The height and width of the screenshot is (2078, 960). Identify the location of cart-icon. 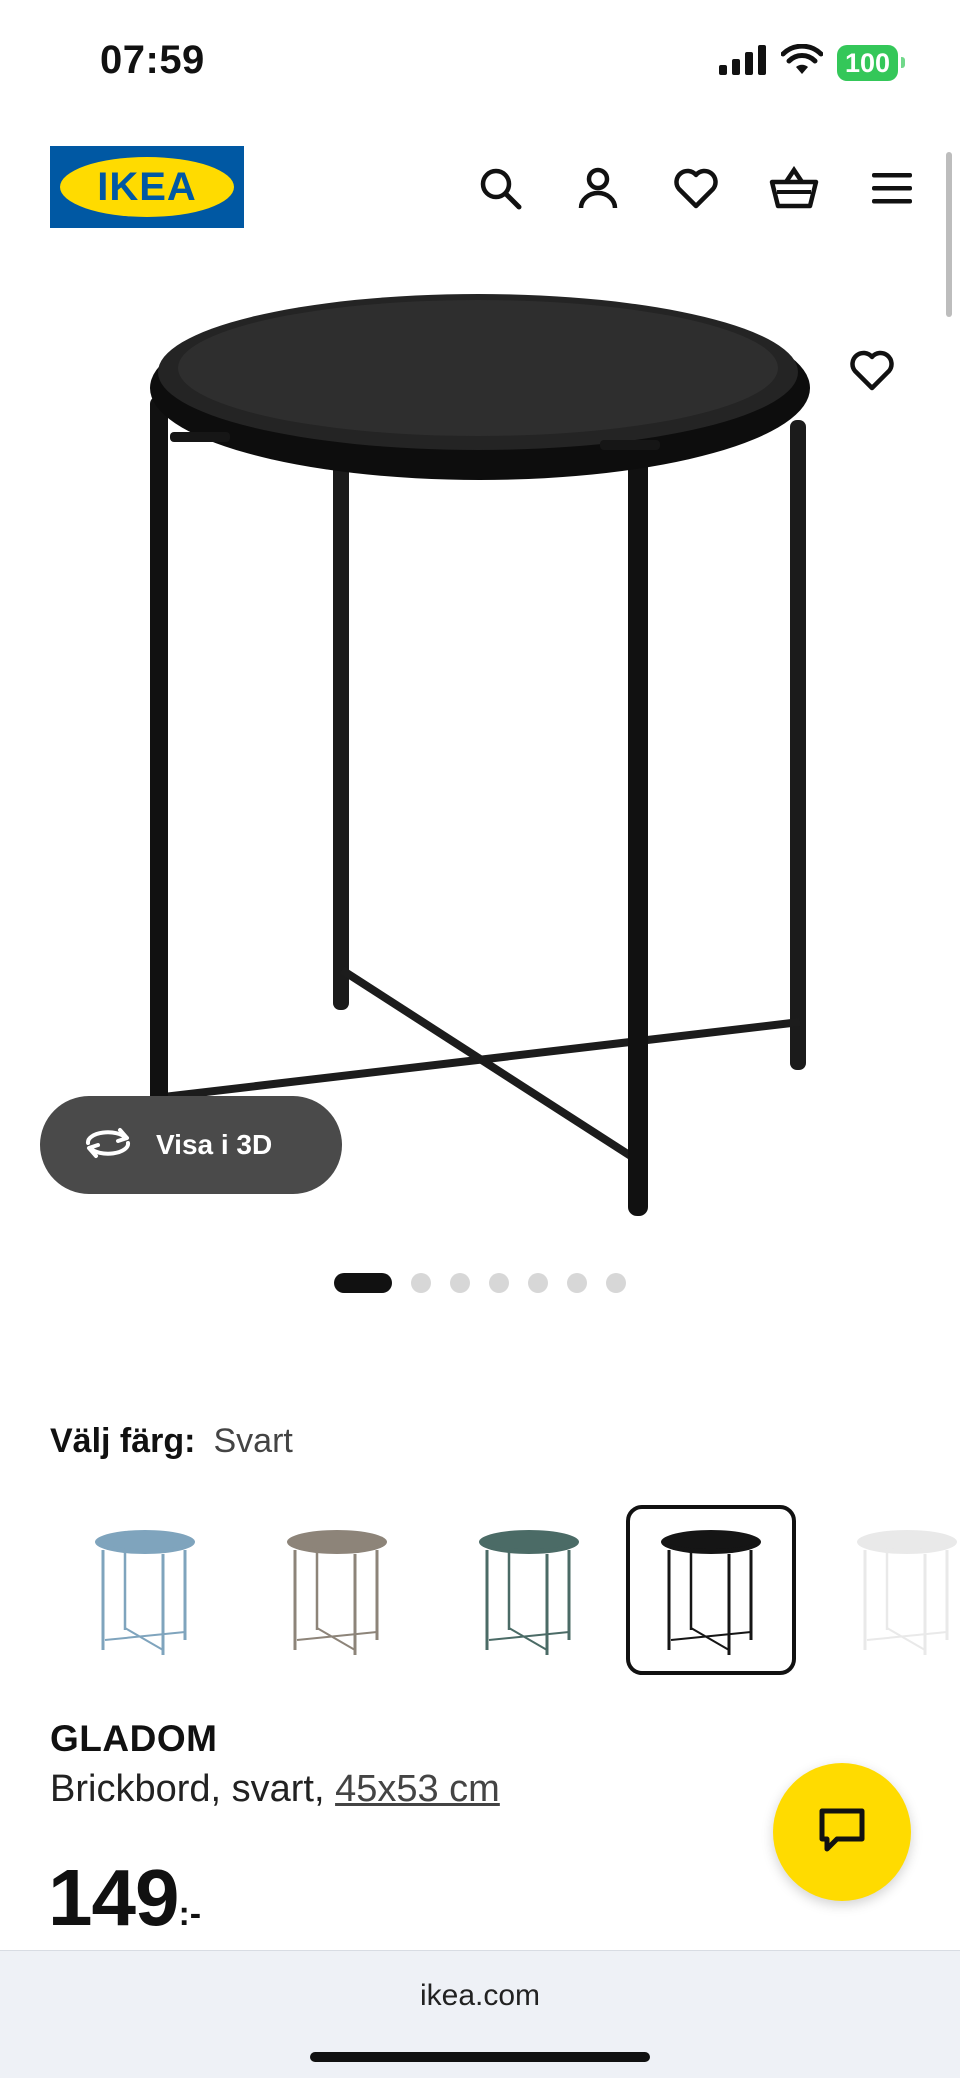
(794, 188).